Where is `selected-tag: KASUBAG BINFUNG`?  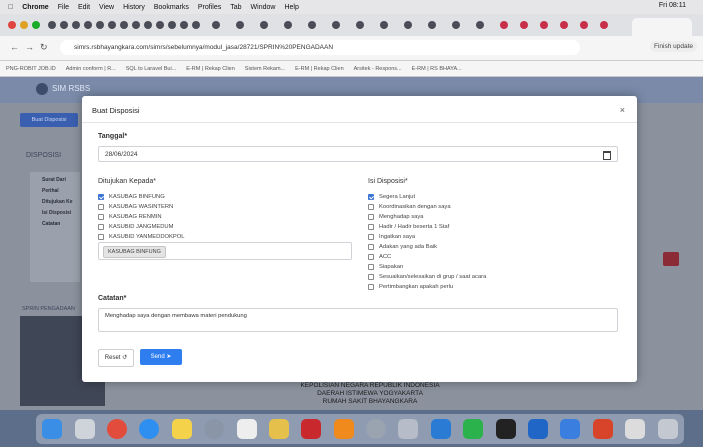 selected-tag: KASUBAG BINFUNG is located at coordinates (134, 252).